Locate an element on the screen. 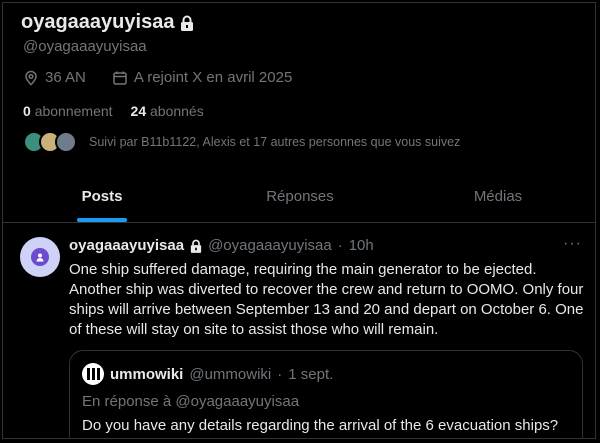 The height and width of the screenshot is (443, 600). following-count: 0 is located at coordinates (27, 111).